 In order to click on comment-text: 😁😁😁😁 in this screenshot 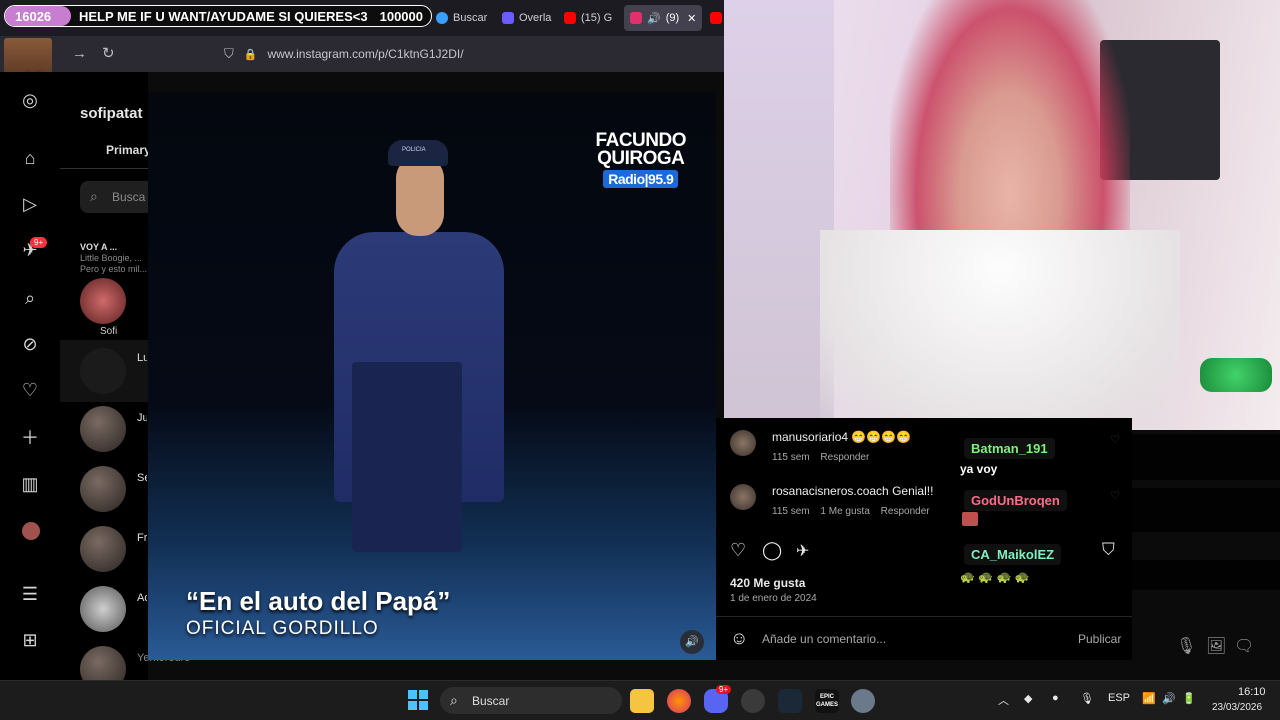, I will do `click(881, 437)`.